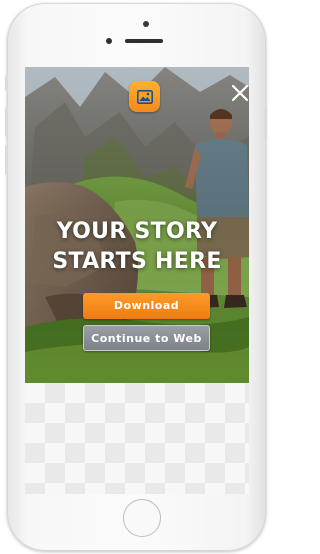  I want to click on power-button, so click(265, 123).